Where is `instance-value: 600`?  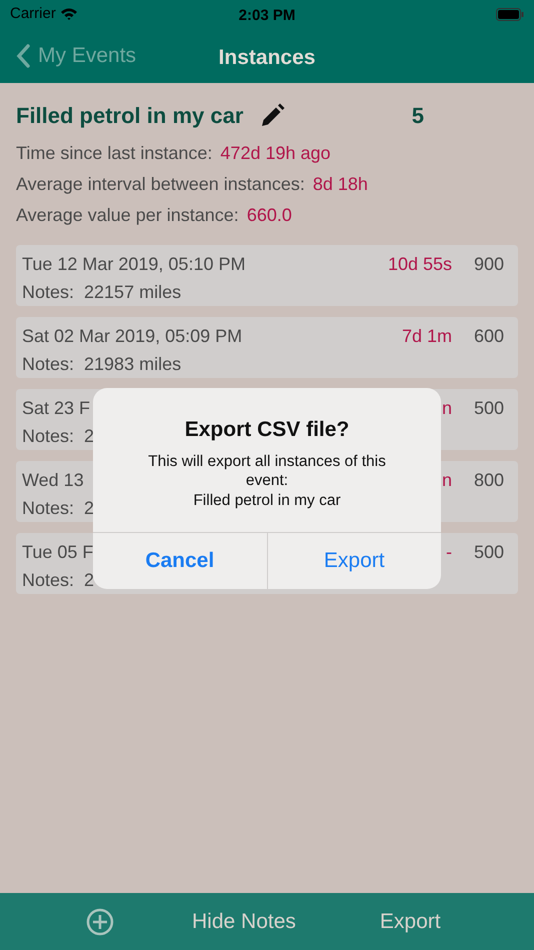 instance-value: 600 is located at coordinates (488, 336).